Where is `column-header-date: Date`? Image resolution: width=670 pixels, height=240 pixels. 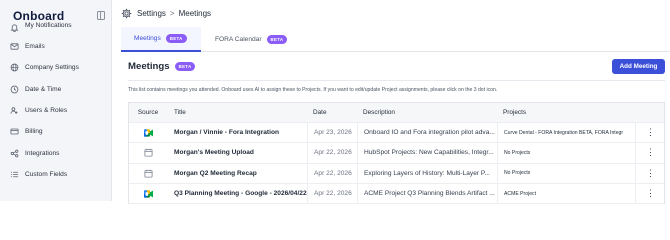 column-header-date: Date is located at coordinates (332, 112).